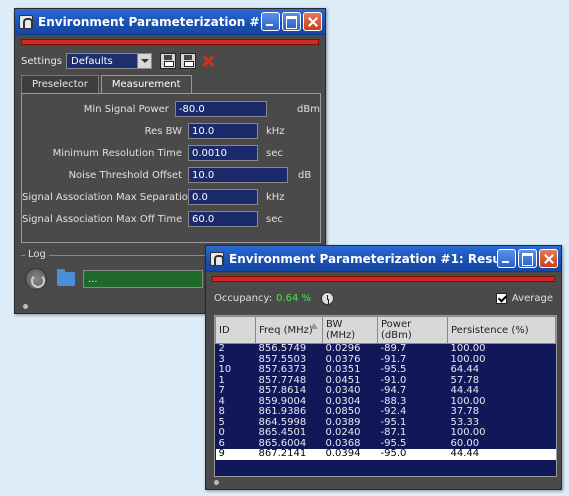 The image size is (569, 496). What do you see at coordinates (501, 330) in the screenshot?
I see `column-header-persistence: Persistence (%)` at bounding box center [501, 330].